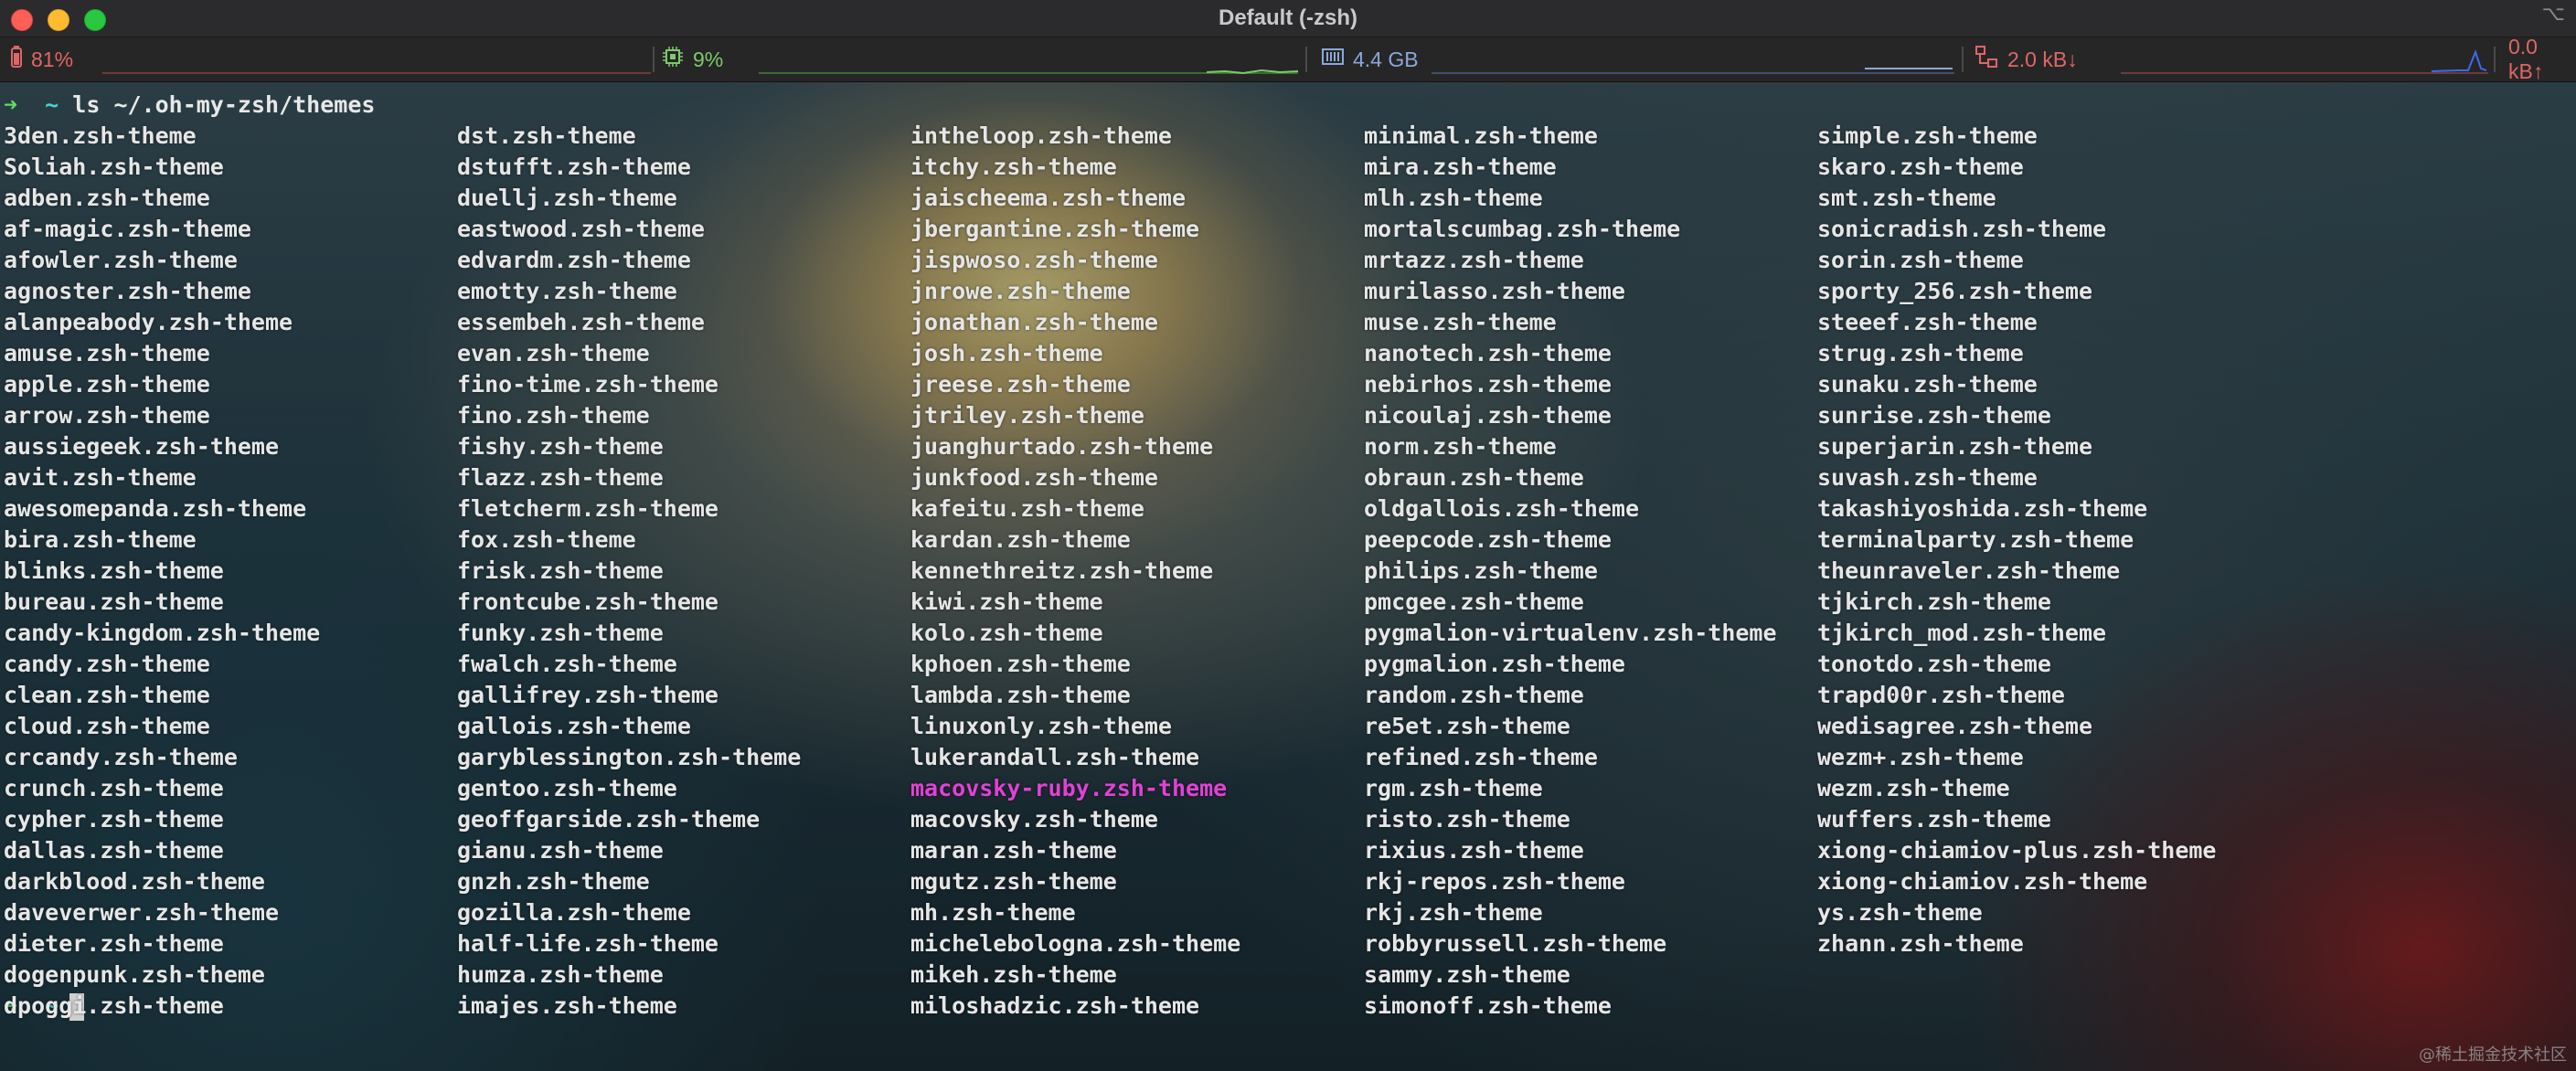  What do you see at coordinates (629, 975) in the screenshot?
I see `file-entry: humza.zsh-theme` at bounding box center [629, 975].